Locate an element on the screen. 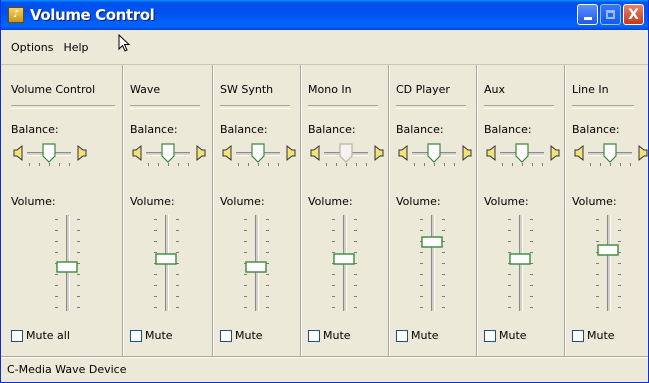 This screenshot has width=649, height=383. maximize-icon is located at coordinates (610, 14).